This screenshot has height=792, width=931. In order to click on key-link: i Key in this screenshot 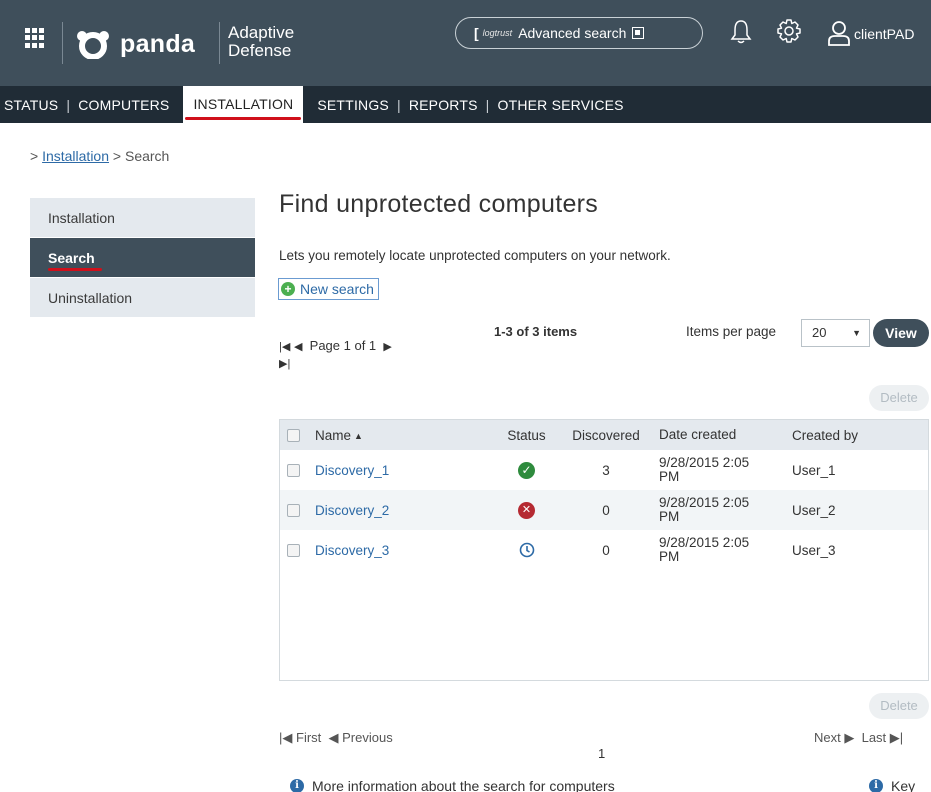, I will do `click(892, 785)`.